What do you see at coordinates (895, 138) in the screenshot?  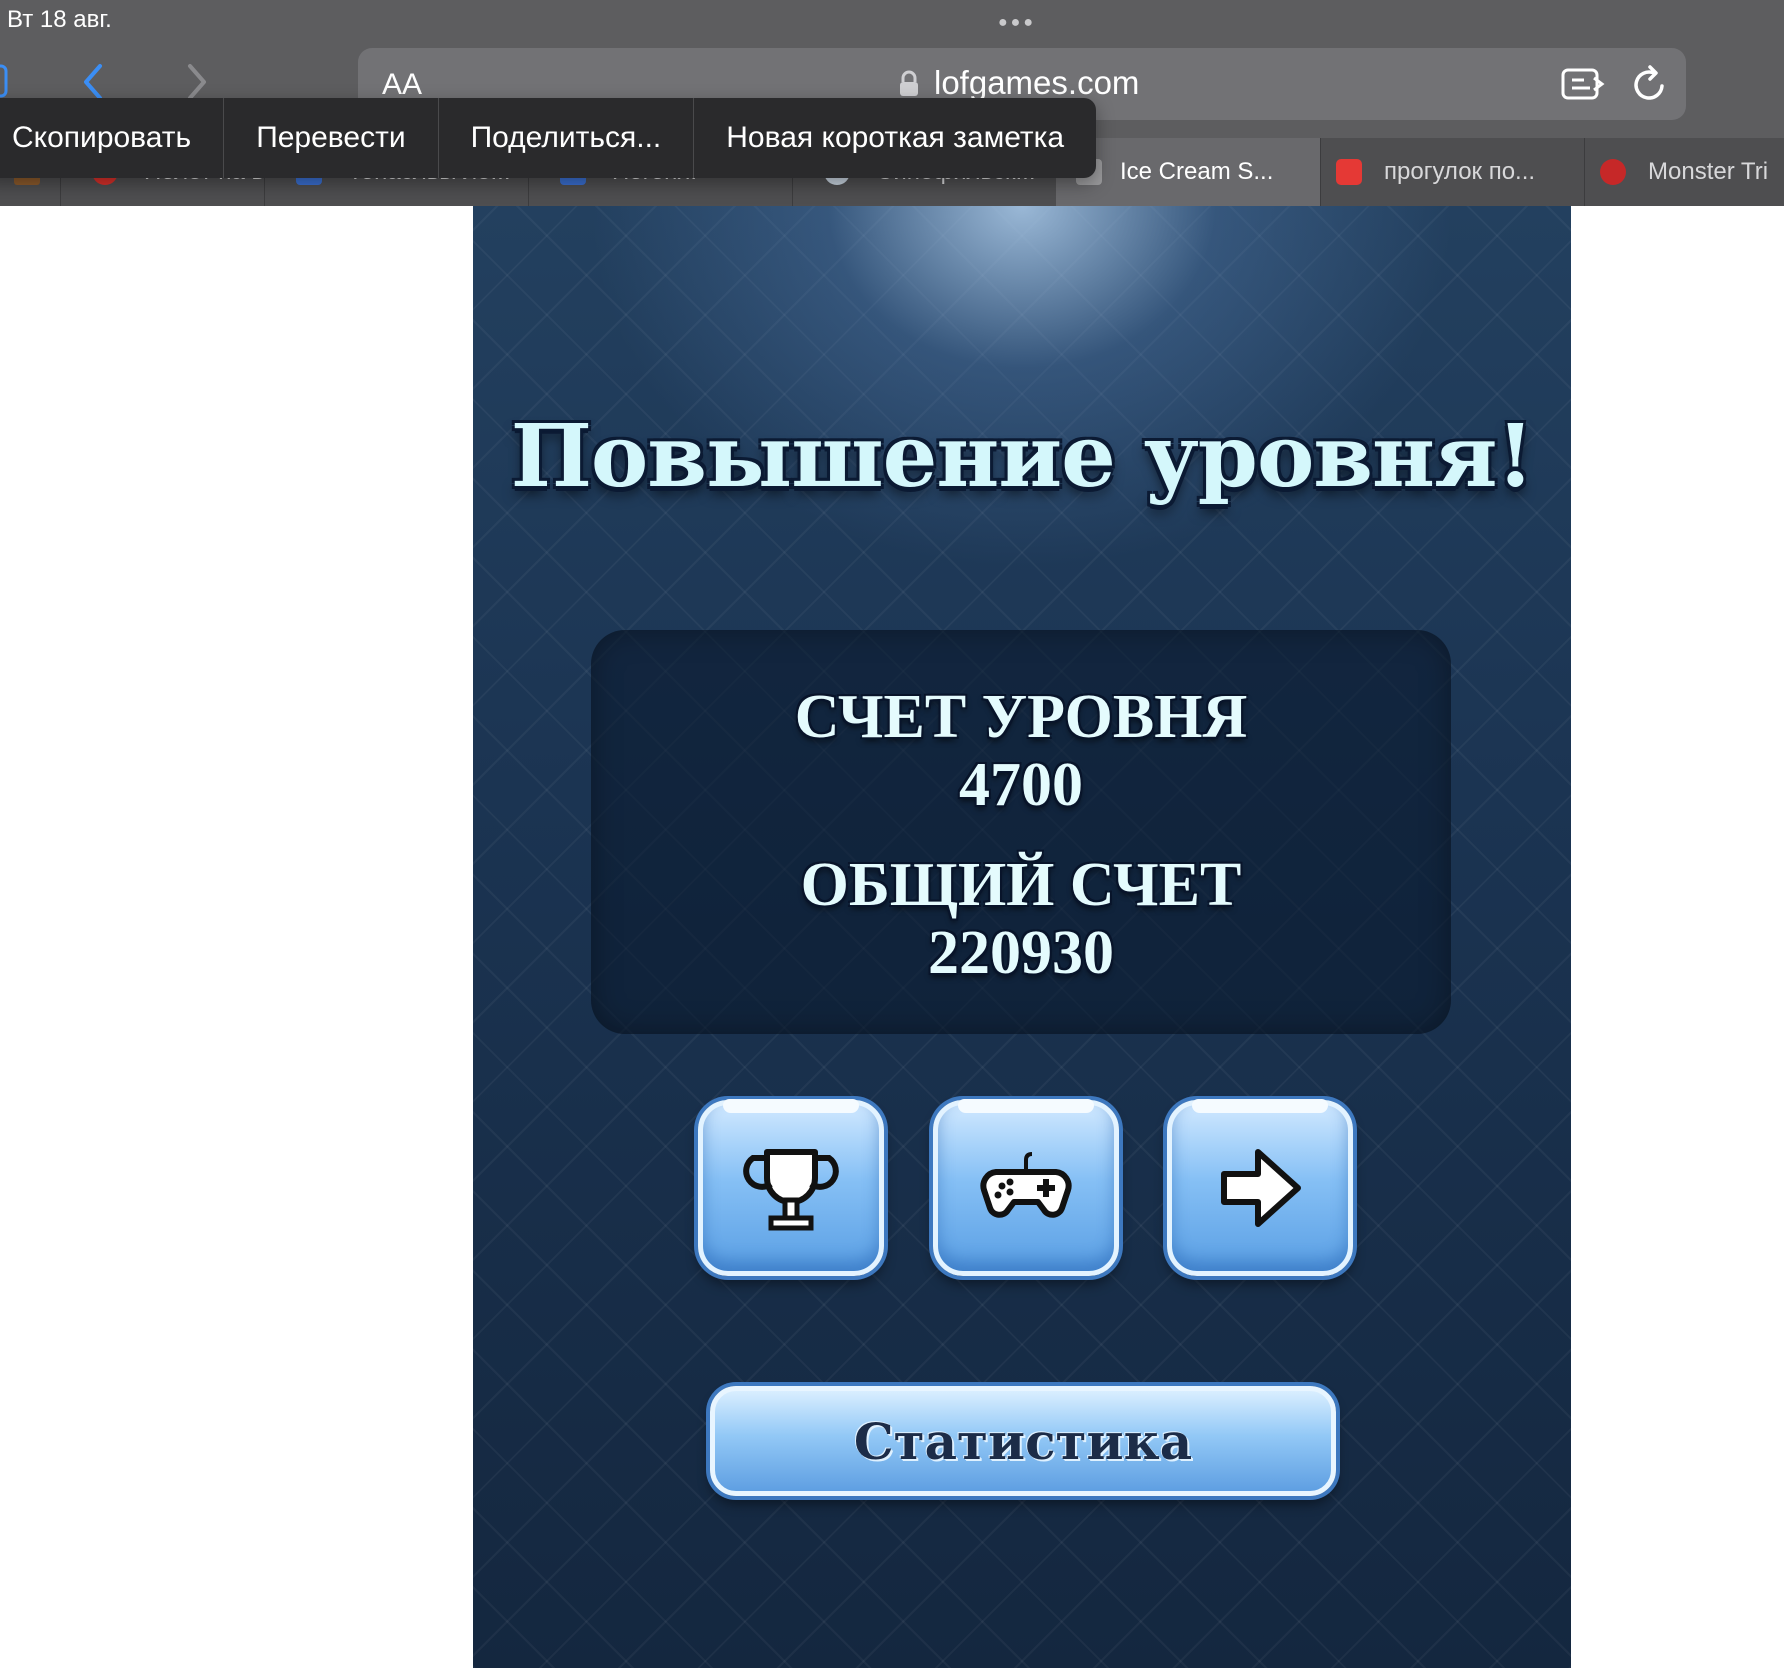 I see `menu-item-quick-note: Новая короткая заметка` at bounding box center [895, 138].